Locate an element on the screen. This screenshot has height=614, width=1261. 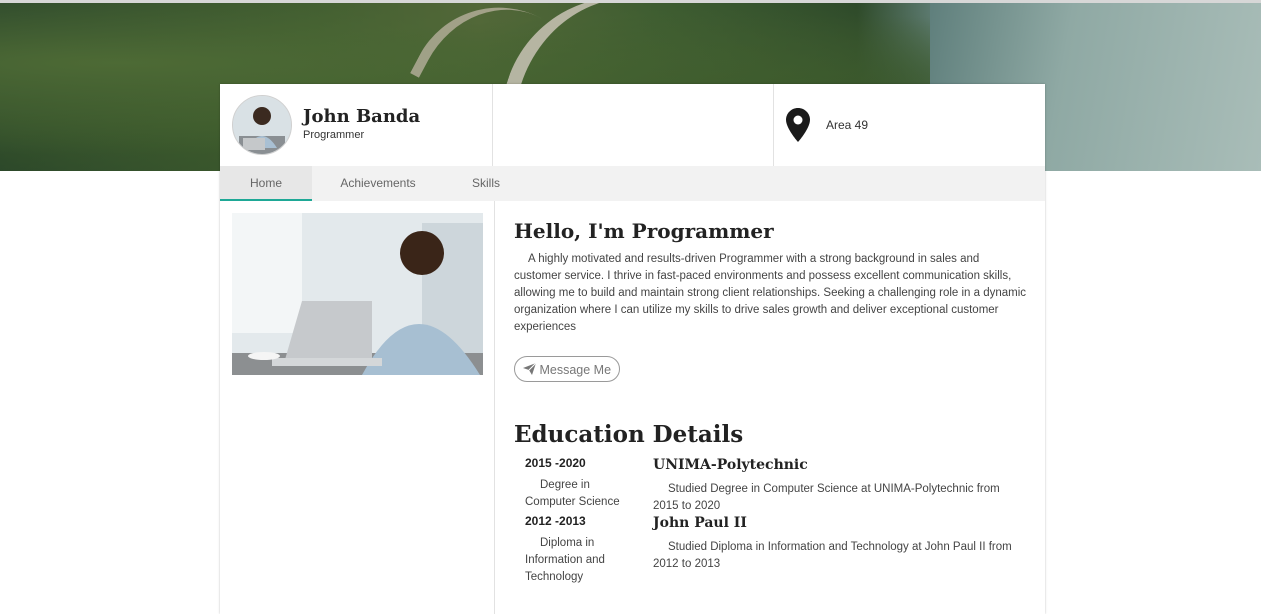
profile-location: Area 49 is located at coordinates (847, 125).